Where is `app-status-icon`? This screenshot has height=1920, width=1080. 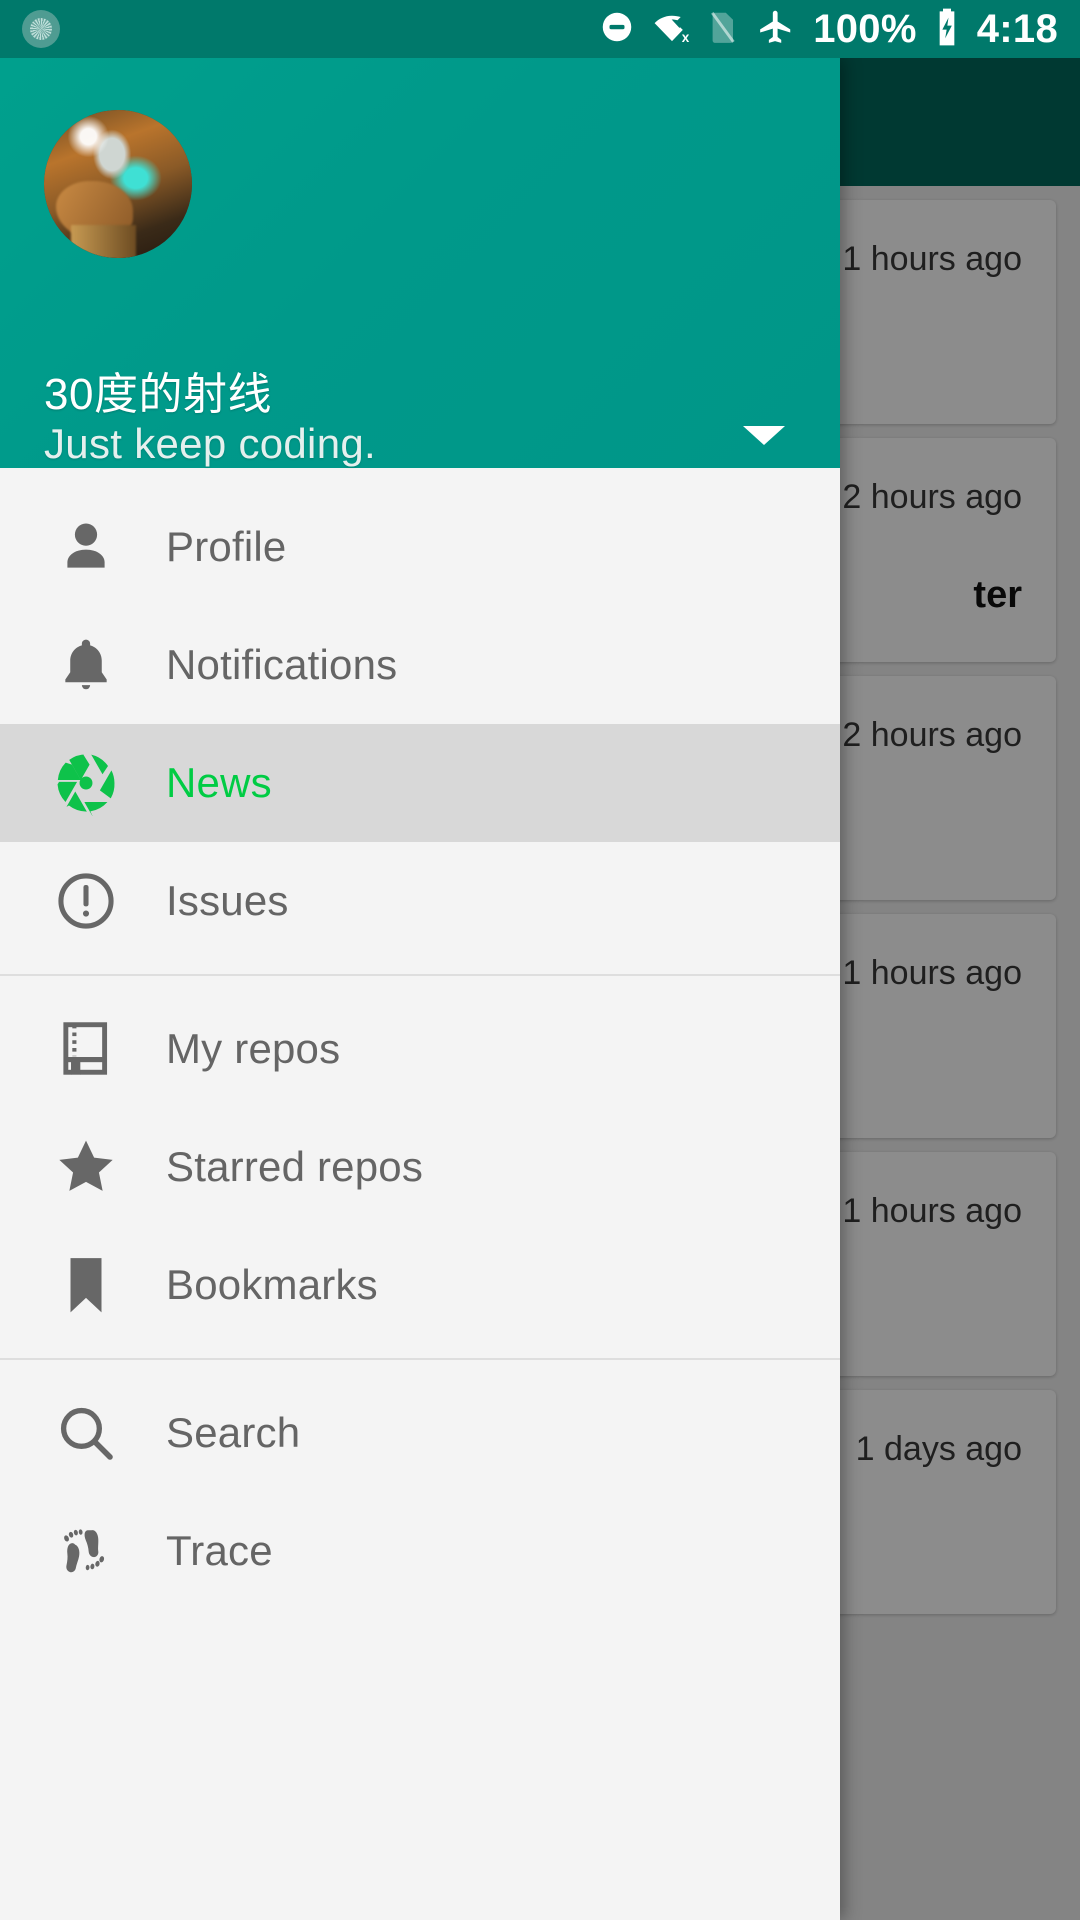
app-status-icon is located at coordinates (41, 29).